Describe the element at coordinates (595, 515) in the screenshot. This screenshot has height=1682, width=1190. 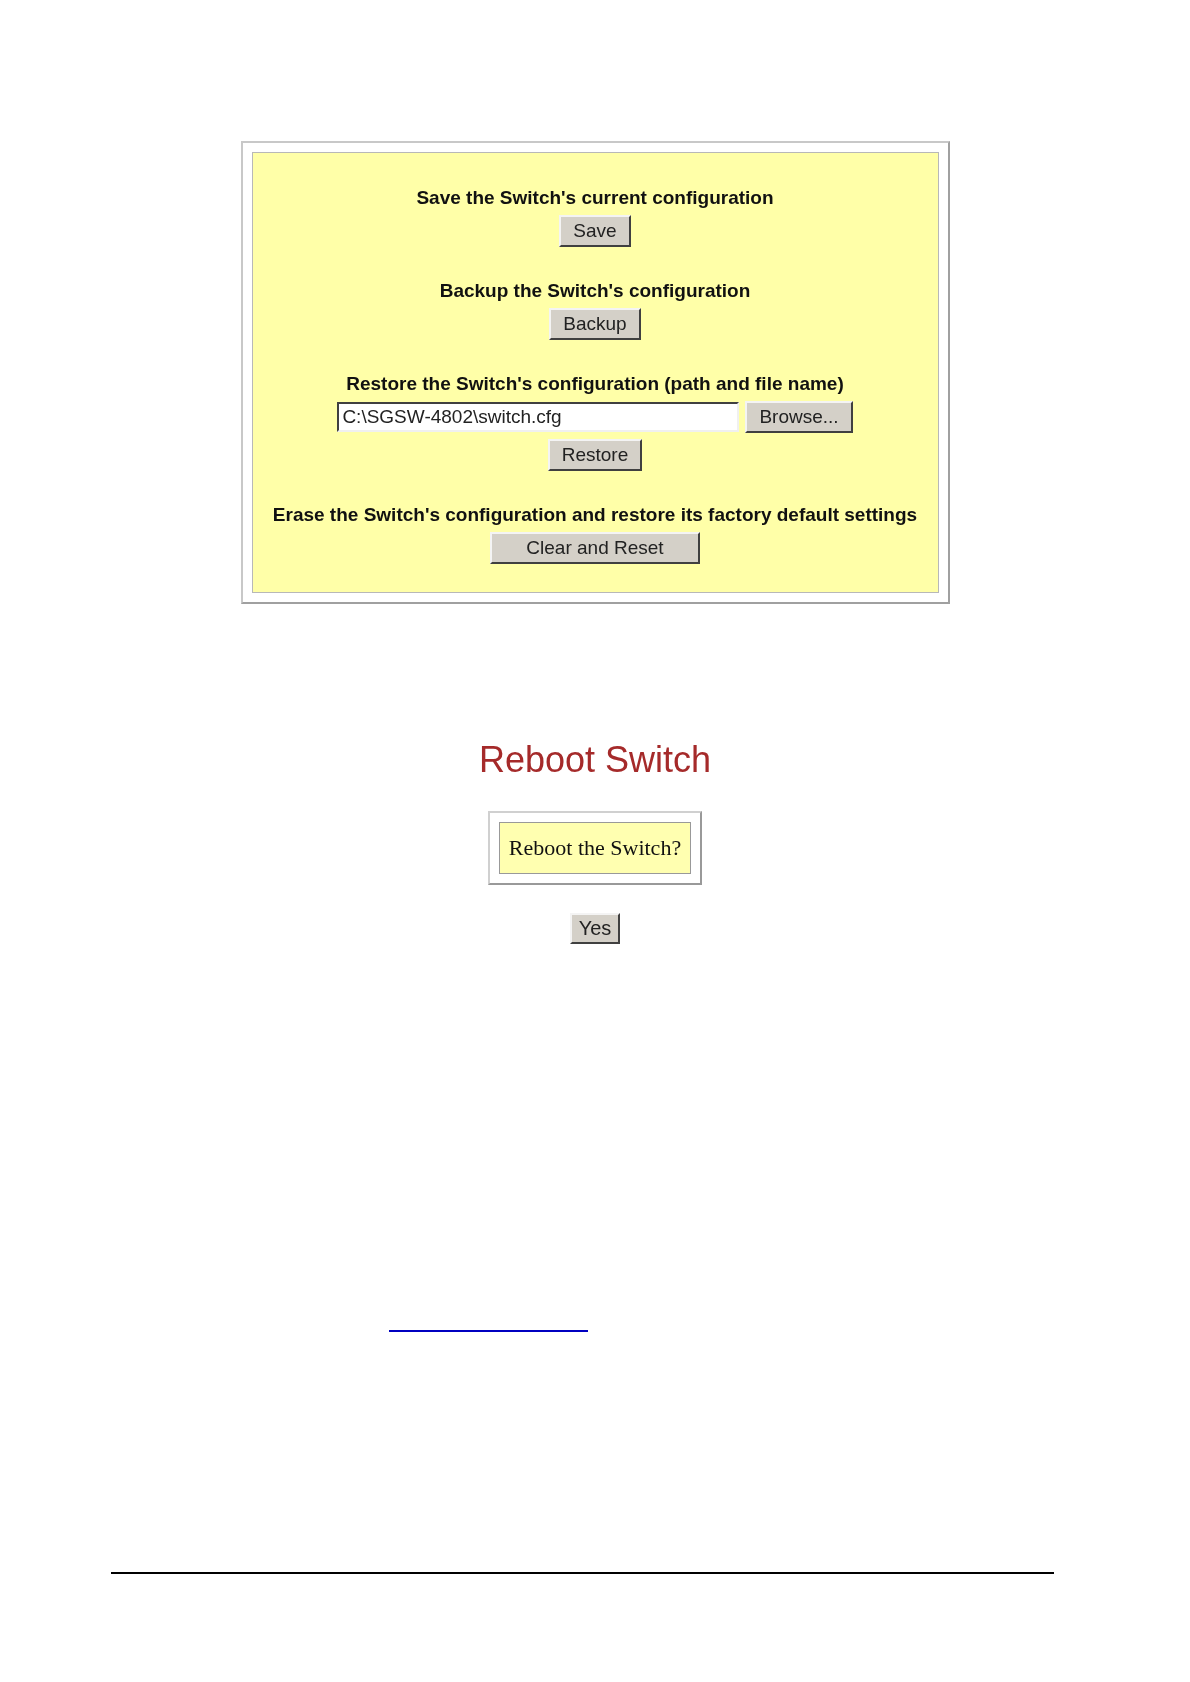
I see `section-label: Erase the Switch's configuration and restore its factory default settings` at that location.